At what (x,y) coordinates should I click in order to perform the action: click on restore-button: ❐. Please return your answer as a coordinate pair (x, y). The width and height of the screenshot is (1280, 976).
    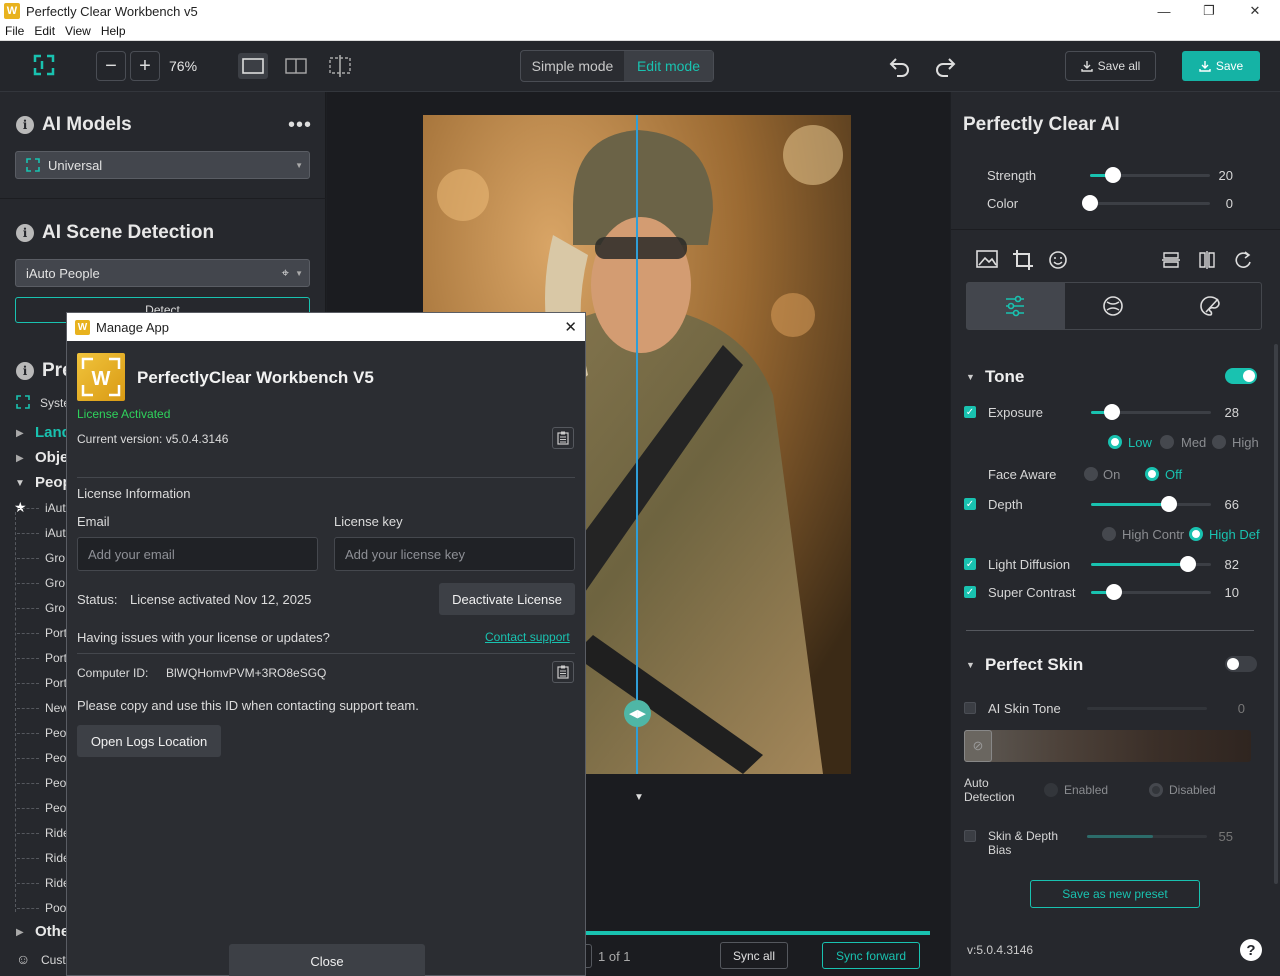
    Looking at the image, I should click on (1209, 11).